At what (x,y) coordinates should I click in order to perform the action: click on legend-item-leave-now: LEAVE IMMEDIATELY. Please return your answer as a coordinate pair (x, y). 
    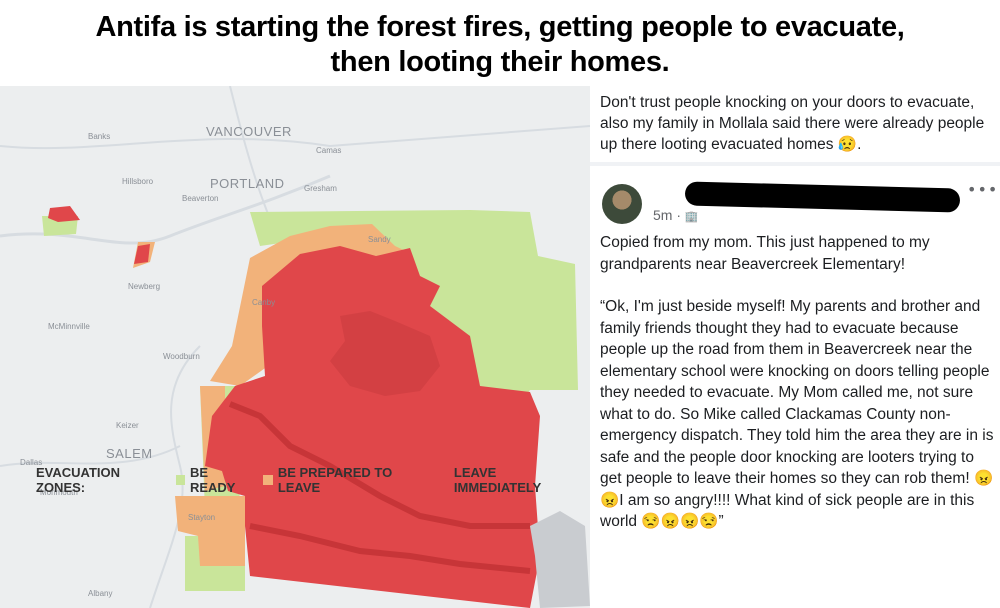
    Looking at the image, I should click on (509, 480).